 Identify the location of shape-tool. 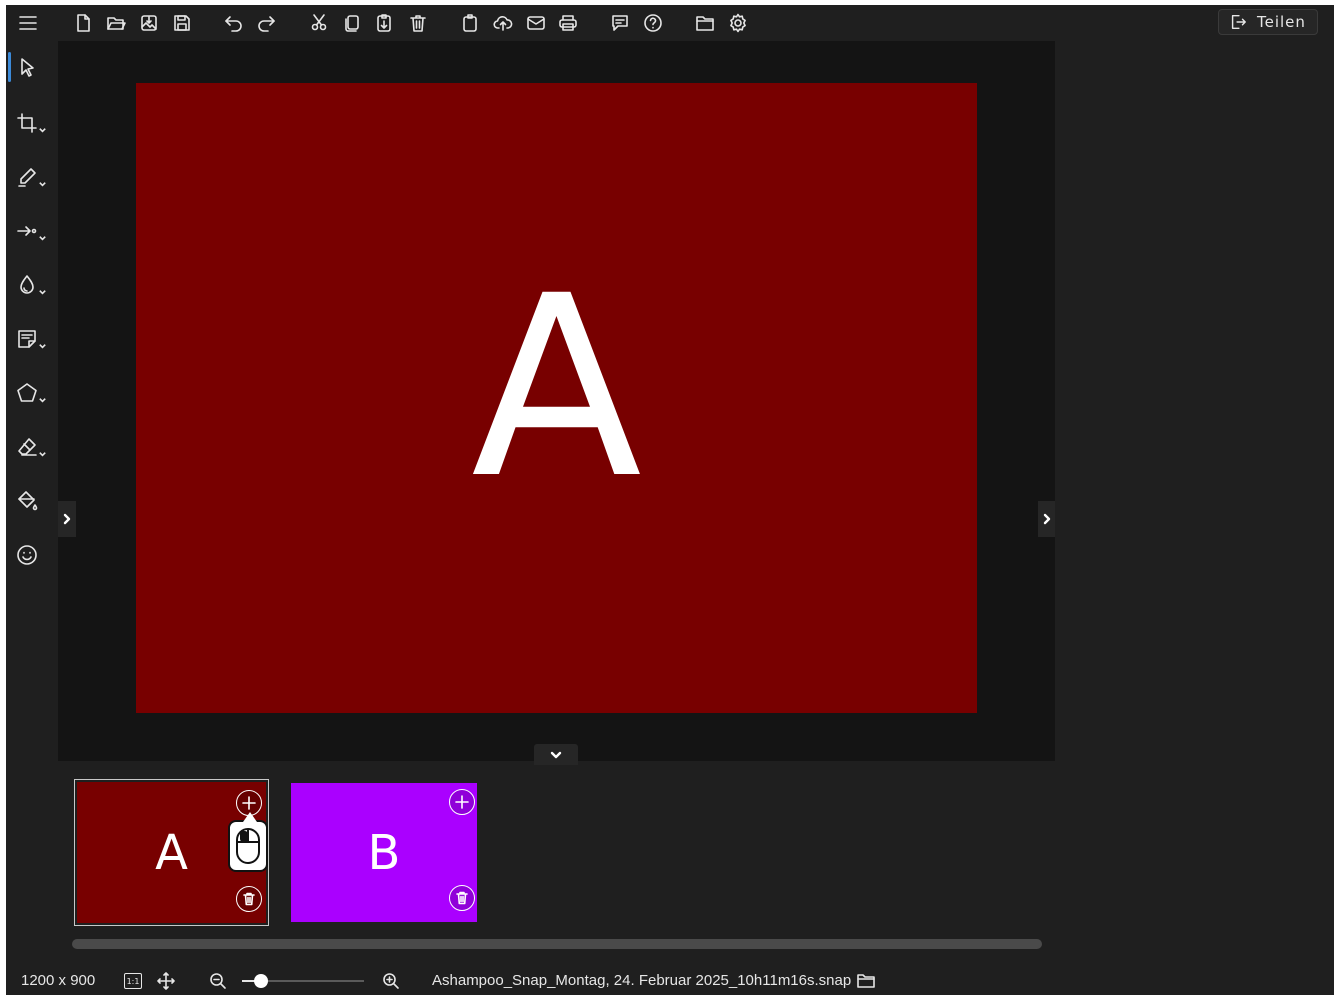
(34, 393).